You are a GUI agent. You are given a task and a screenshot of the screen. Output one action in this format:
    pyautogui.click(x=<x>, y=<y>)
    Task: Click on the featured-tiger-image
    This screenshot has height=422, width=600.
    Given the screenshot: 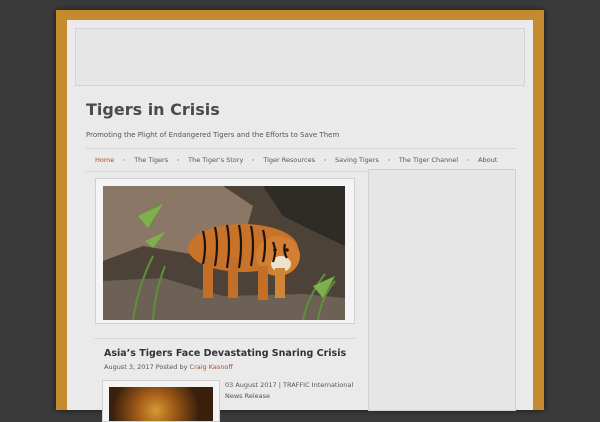 What is the action you would take?
    pyautogui.click(x=224, y=253)
    